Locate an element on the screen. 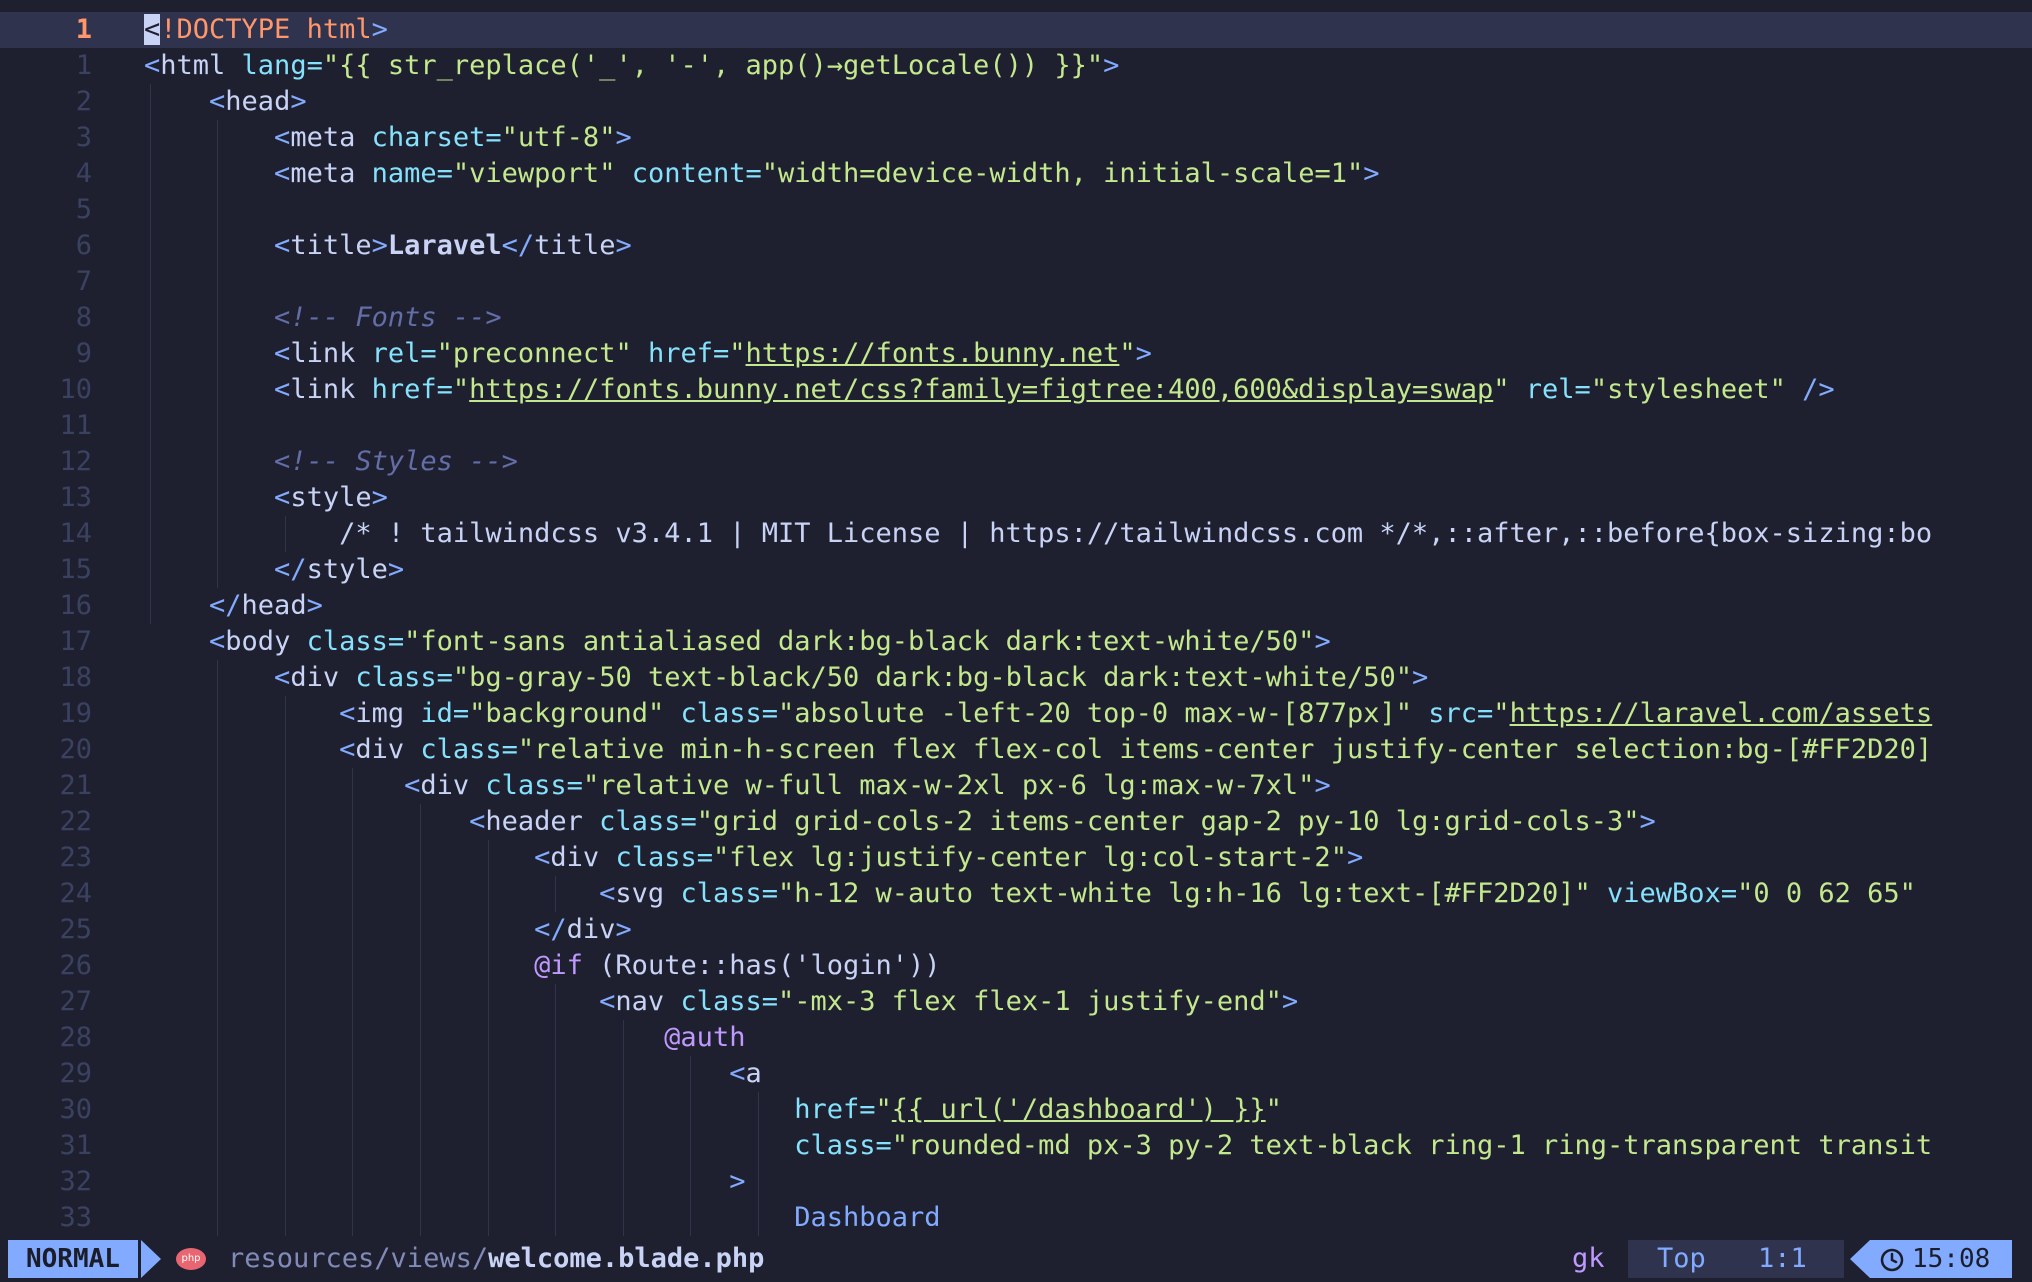  code-token: /> is located at coordinates (1818, 389).